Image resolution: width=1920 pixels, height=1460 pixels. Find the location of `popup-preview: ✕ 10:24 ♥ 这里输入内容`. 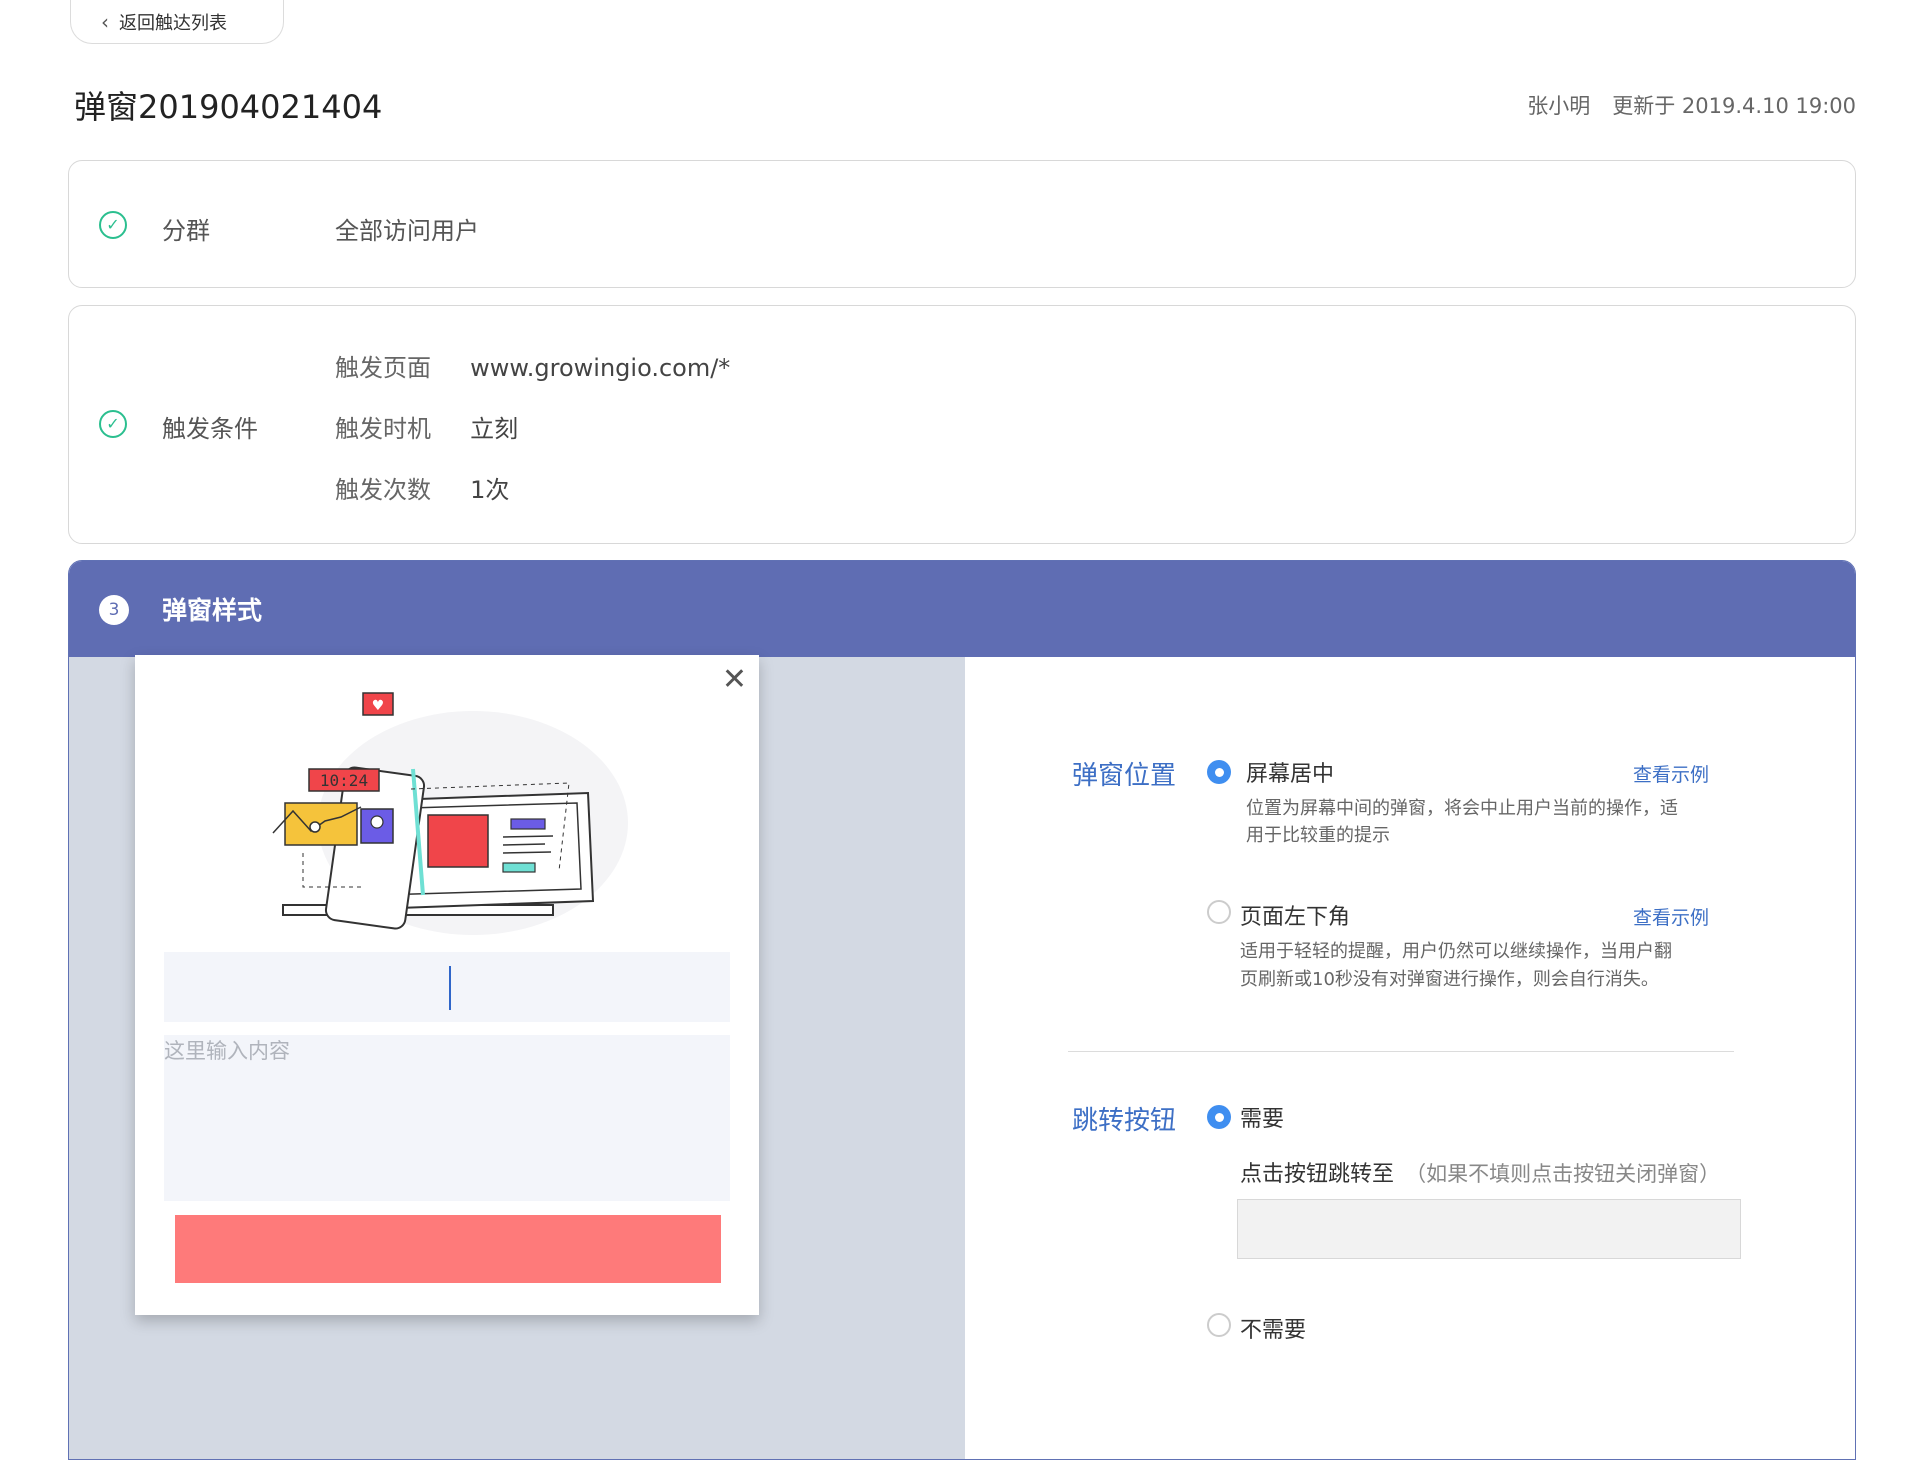

popup-preview: ✕ 10:24 ♥ 这里输入内容 is located at coordinates (447, 985).